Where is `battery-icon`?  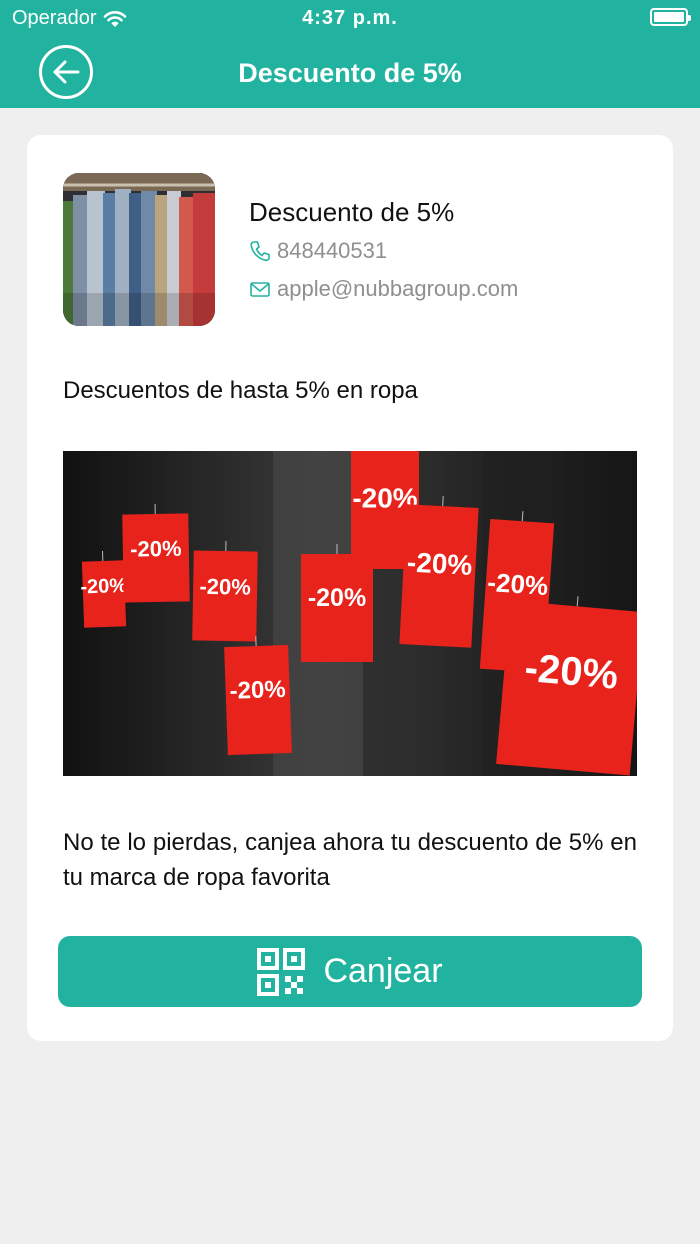
battery-icon is located at coordinates (670, 17).